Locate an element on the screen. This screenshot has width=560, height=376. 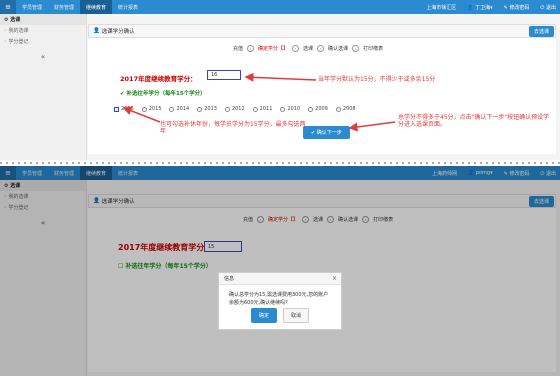
sidebar-section-label: 选课 is located at coordinates (15, 20).